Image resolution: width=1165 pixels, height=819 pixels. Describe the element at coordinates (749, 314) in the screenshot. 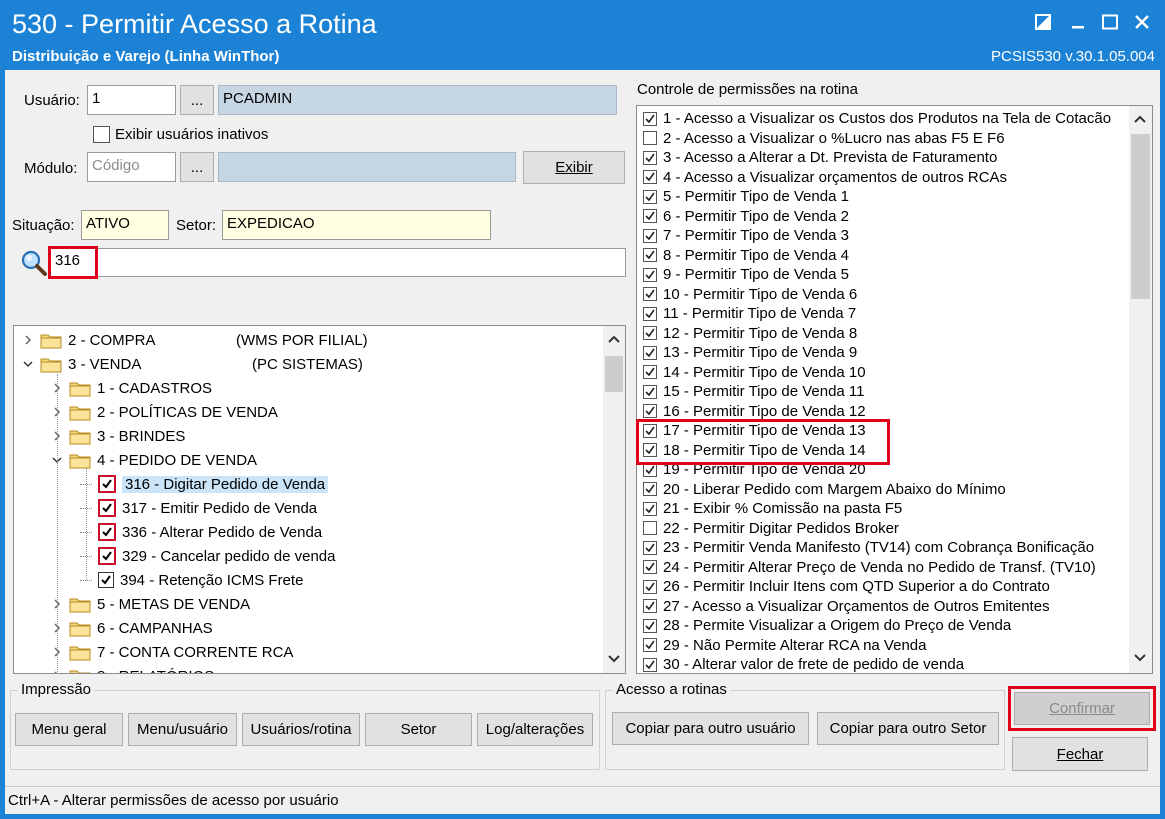

I see `permission-item: 11 - Permitir Tipo de Venda 7` at that location.